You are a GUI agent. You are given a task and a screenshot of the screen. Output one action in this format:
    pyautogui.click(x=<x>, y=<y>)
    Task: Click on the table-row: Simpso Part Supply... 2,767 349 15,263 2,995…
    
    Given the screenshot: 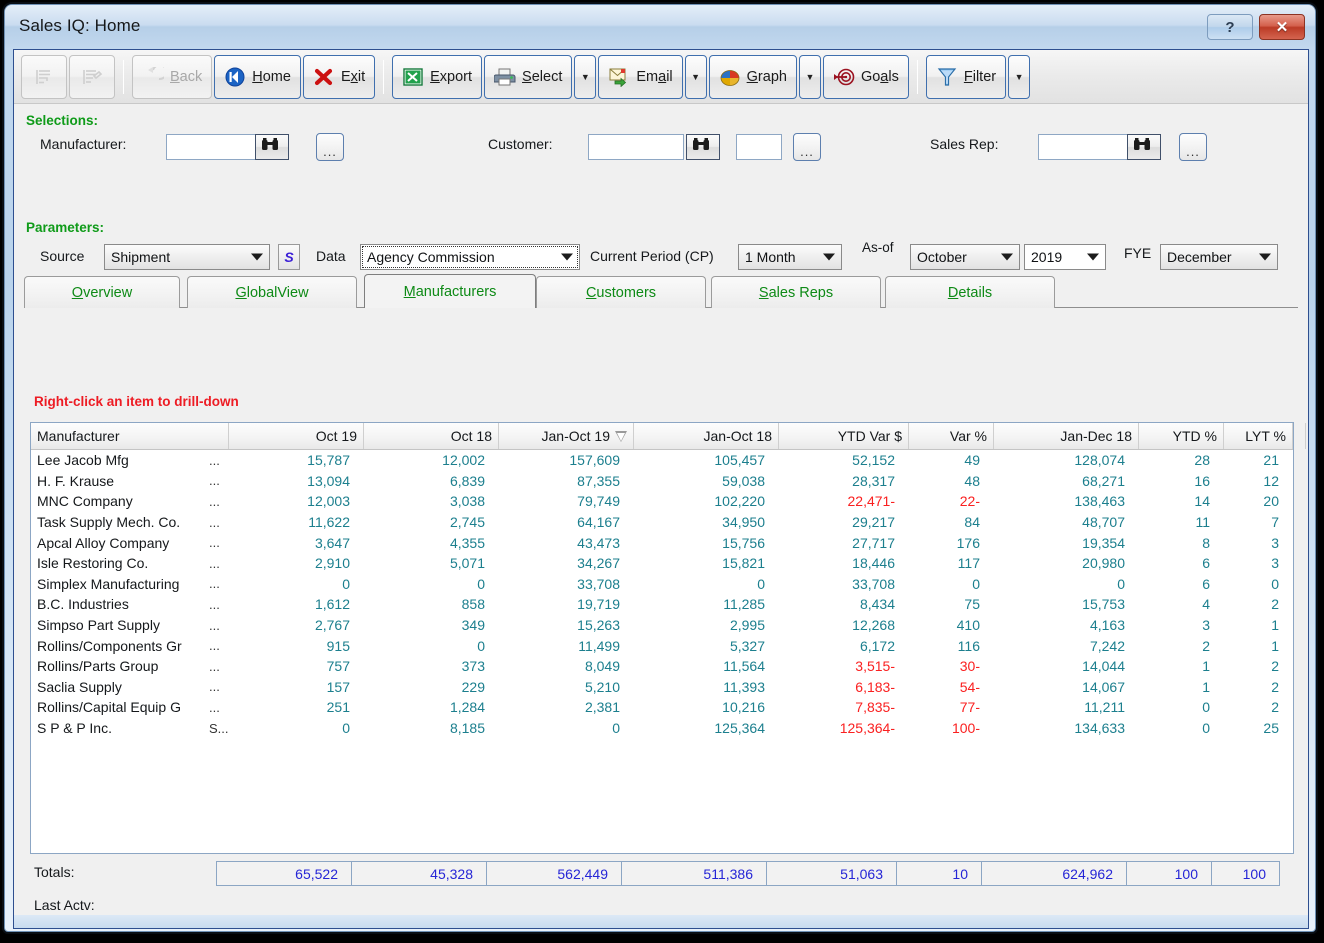 What is the action you would take?
    pyautogui.click(x=662, y=625)
    